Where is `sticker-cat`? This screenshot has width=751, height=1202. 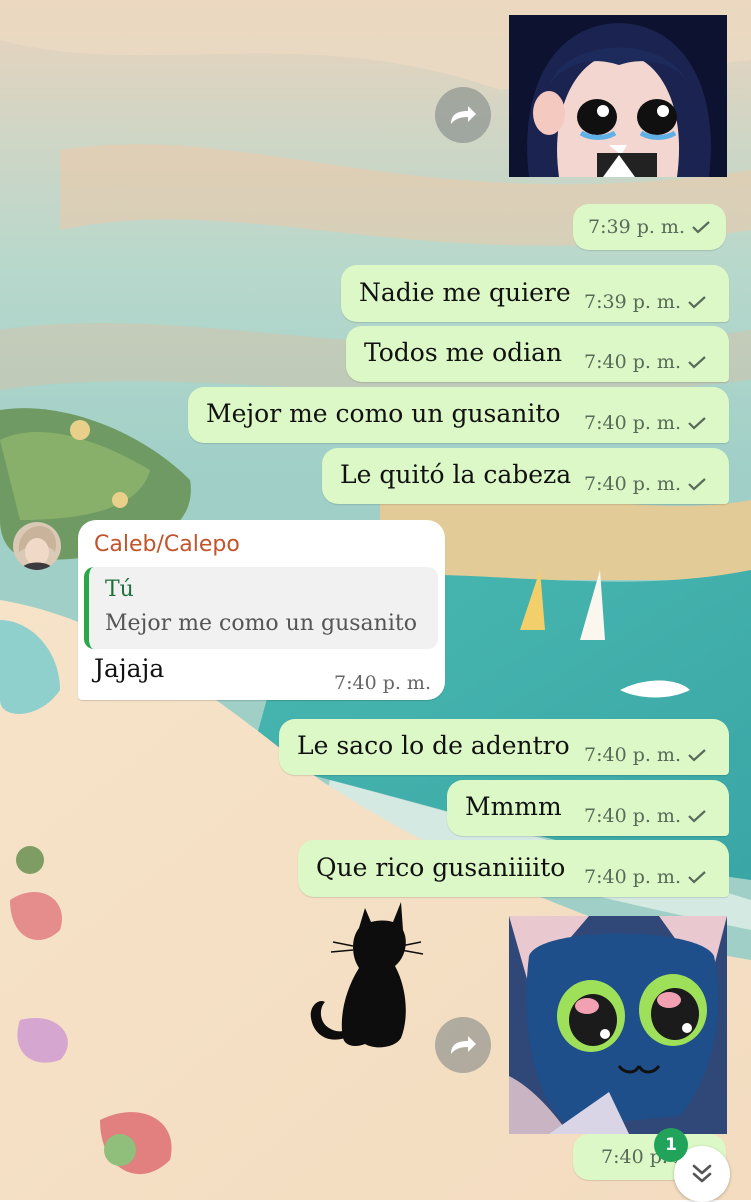
sticker-cat is located at coordinates (618, 1025).